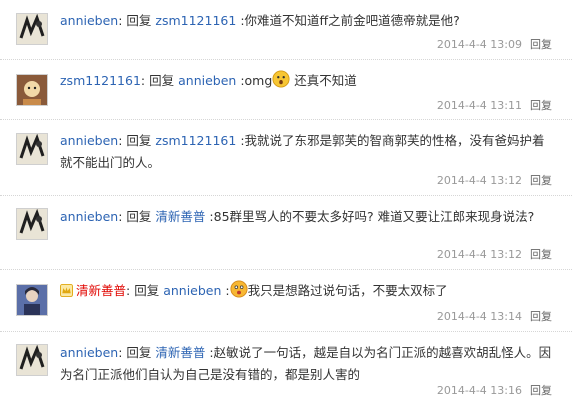  I want to click on comment-body: 清新善普: 回复 annieben : 我只是想路过说句话，不要太双标了, so click(306, 291).